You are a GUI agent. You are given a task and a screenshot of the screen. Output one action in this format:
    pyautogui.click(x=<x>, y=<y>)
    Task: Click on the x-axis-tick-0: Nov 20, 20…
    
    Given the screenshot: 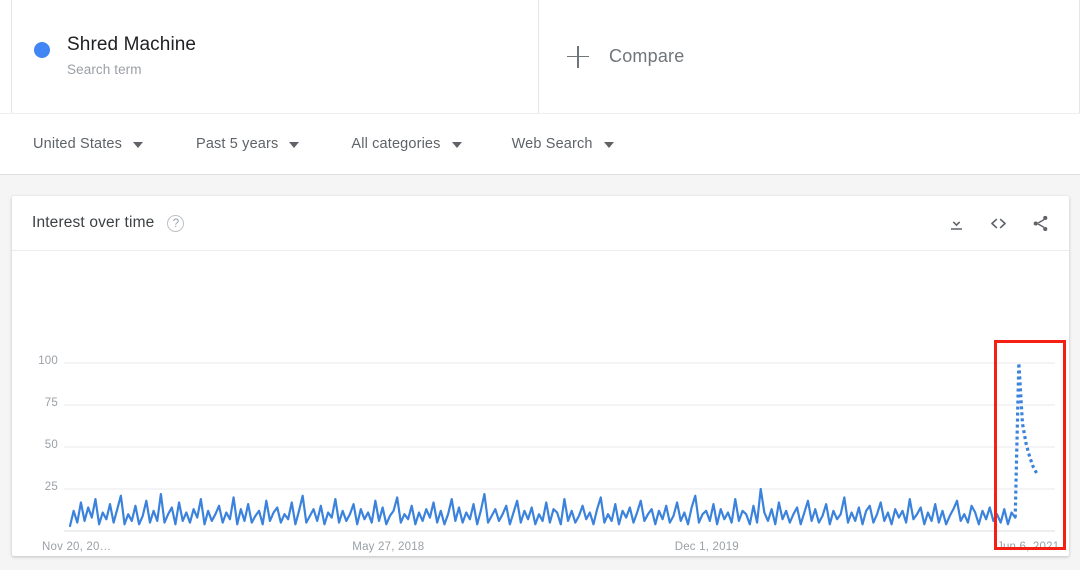 What is the action you would take?
    pyautogui.click(x=77, y=547)
    